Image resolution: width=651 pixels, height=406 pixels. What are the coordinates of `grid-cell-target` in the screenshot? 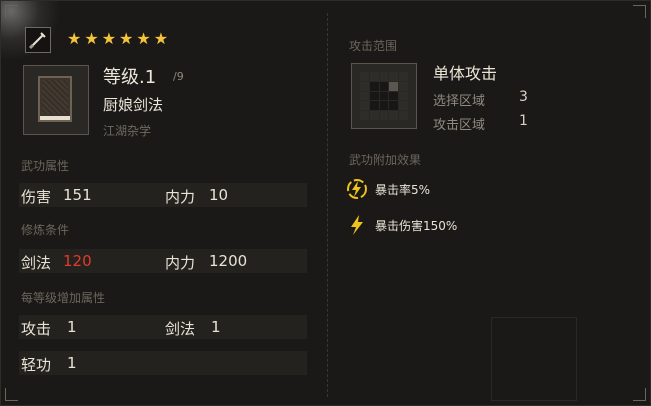 It's located at (394, 86).